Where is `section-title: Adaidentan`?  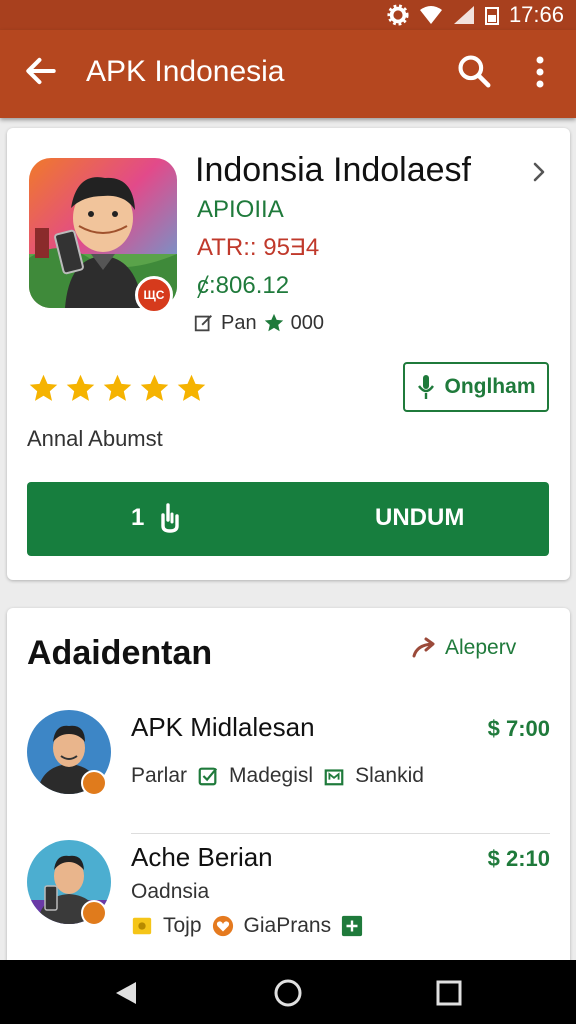
section-title: Adaidentan is located at coordinates (120, 653).